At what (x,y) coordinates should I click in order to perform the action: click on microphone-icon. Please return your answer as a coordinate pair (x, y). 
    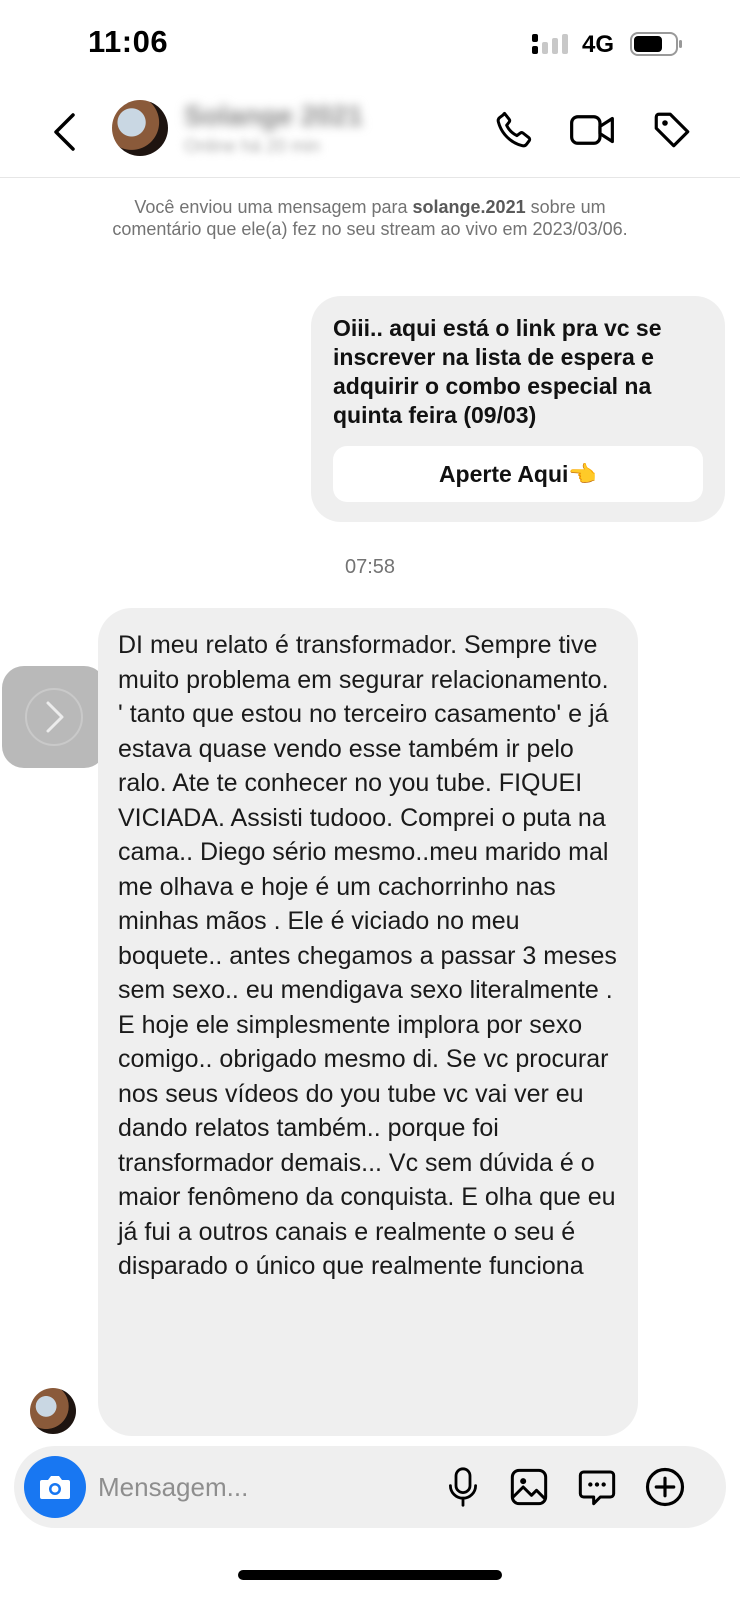
    Looking at the image, I should click on (463, 1487).